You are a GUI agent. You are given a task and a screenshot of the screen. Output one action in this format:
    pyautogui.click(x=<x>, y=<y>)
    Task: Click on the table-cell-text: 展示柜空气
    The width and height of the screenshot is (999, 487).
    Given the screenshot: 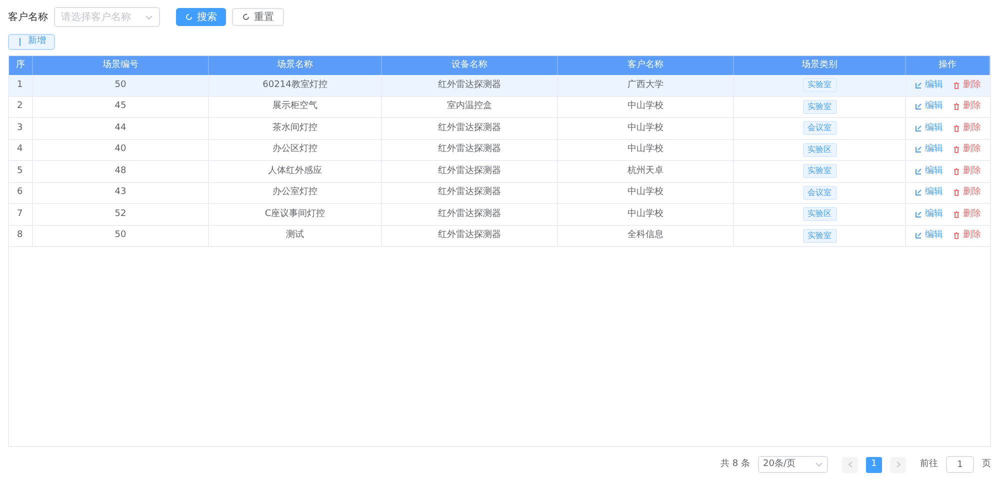 What is the action you would take?
    pyautogui.click(x=295, y=106)
    